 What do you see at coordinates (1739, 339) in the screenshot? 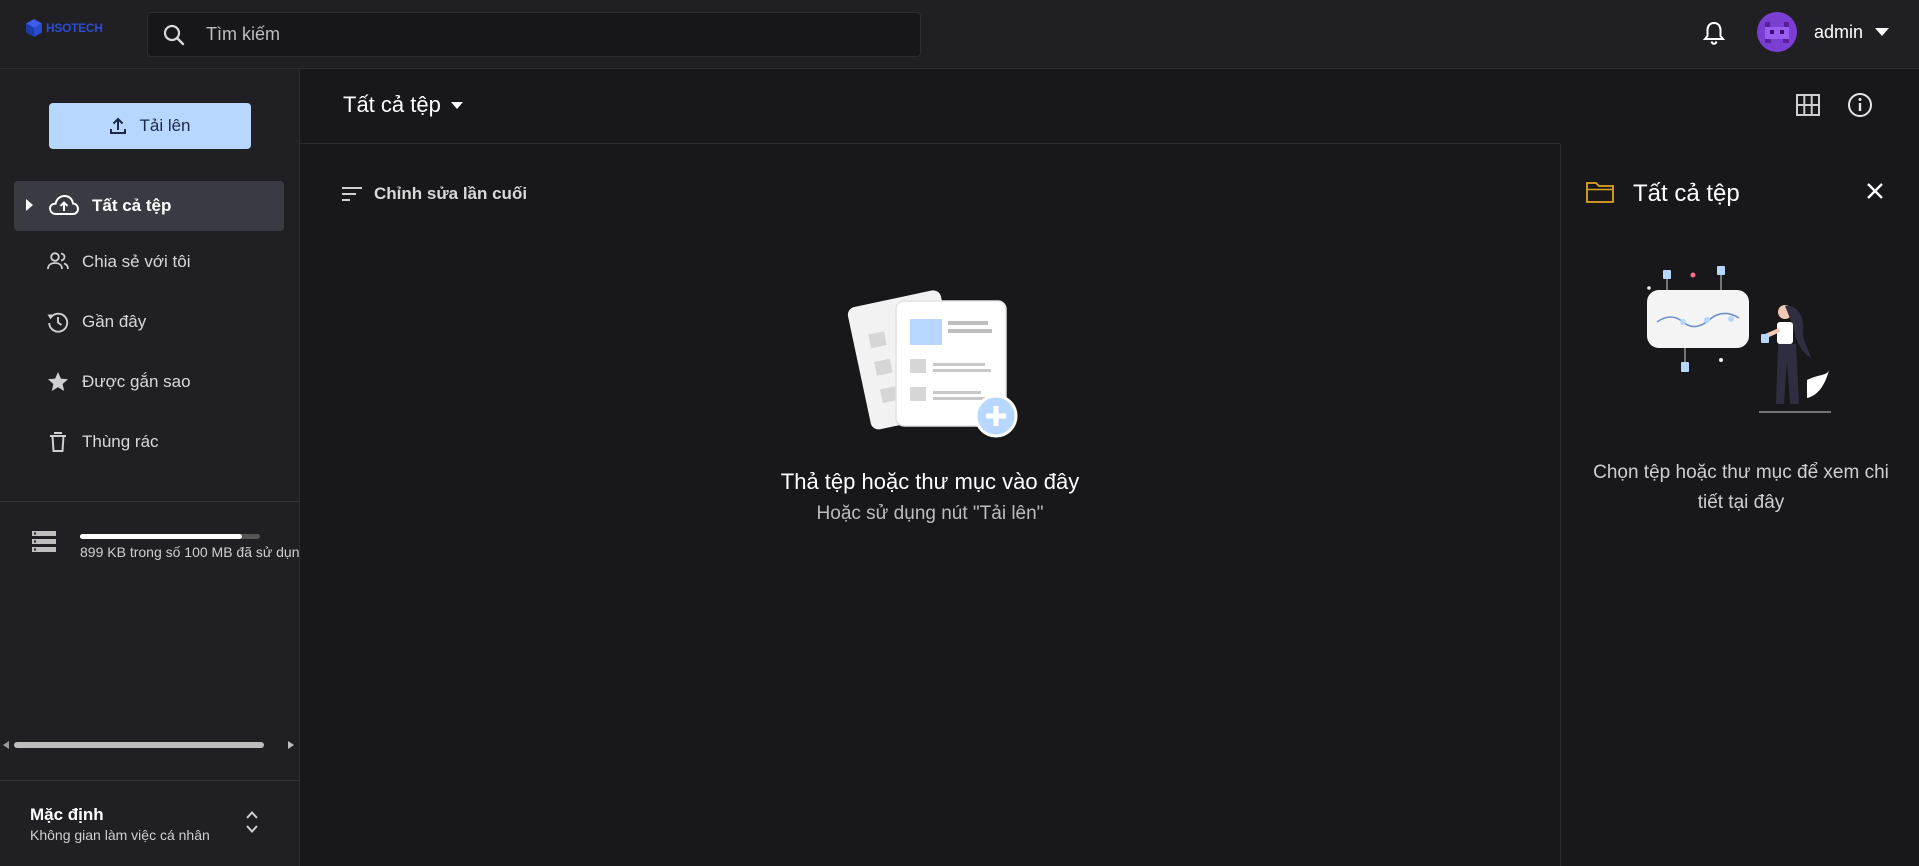
I see `details-empty-illustration` at bounding box center [1739, 339].